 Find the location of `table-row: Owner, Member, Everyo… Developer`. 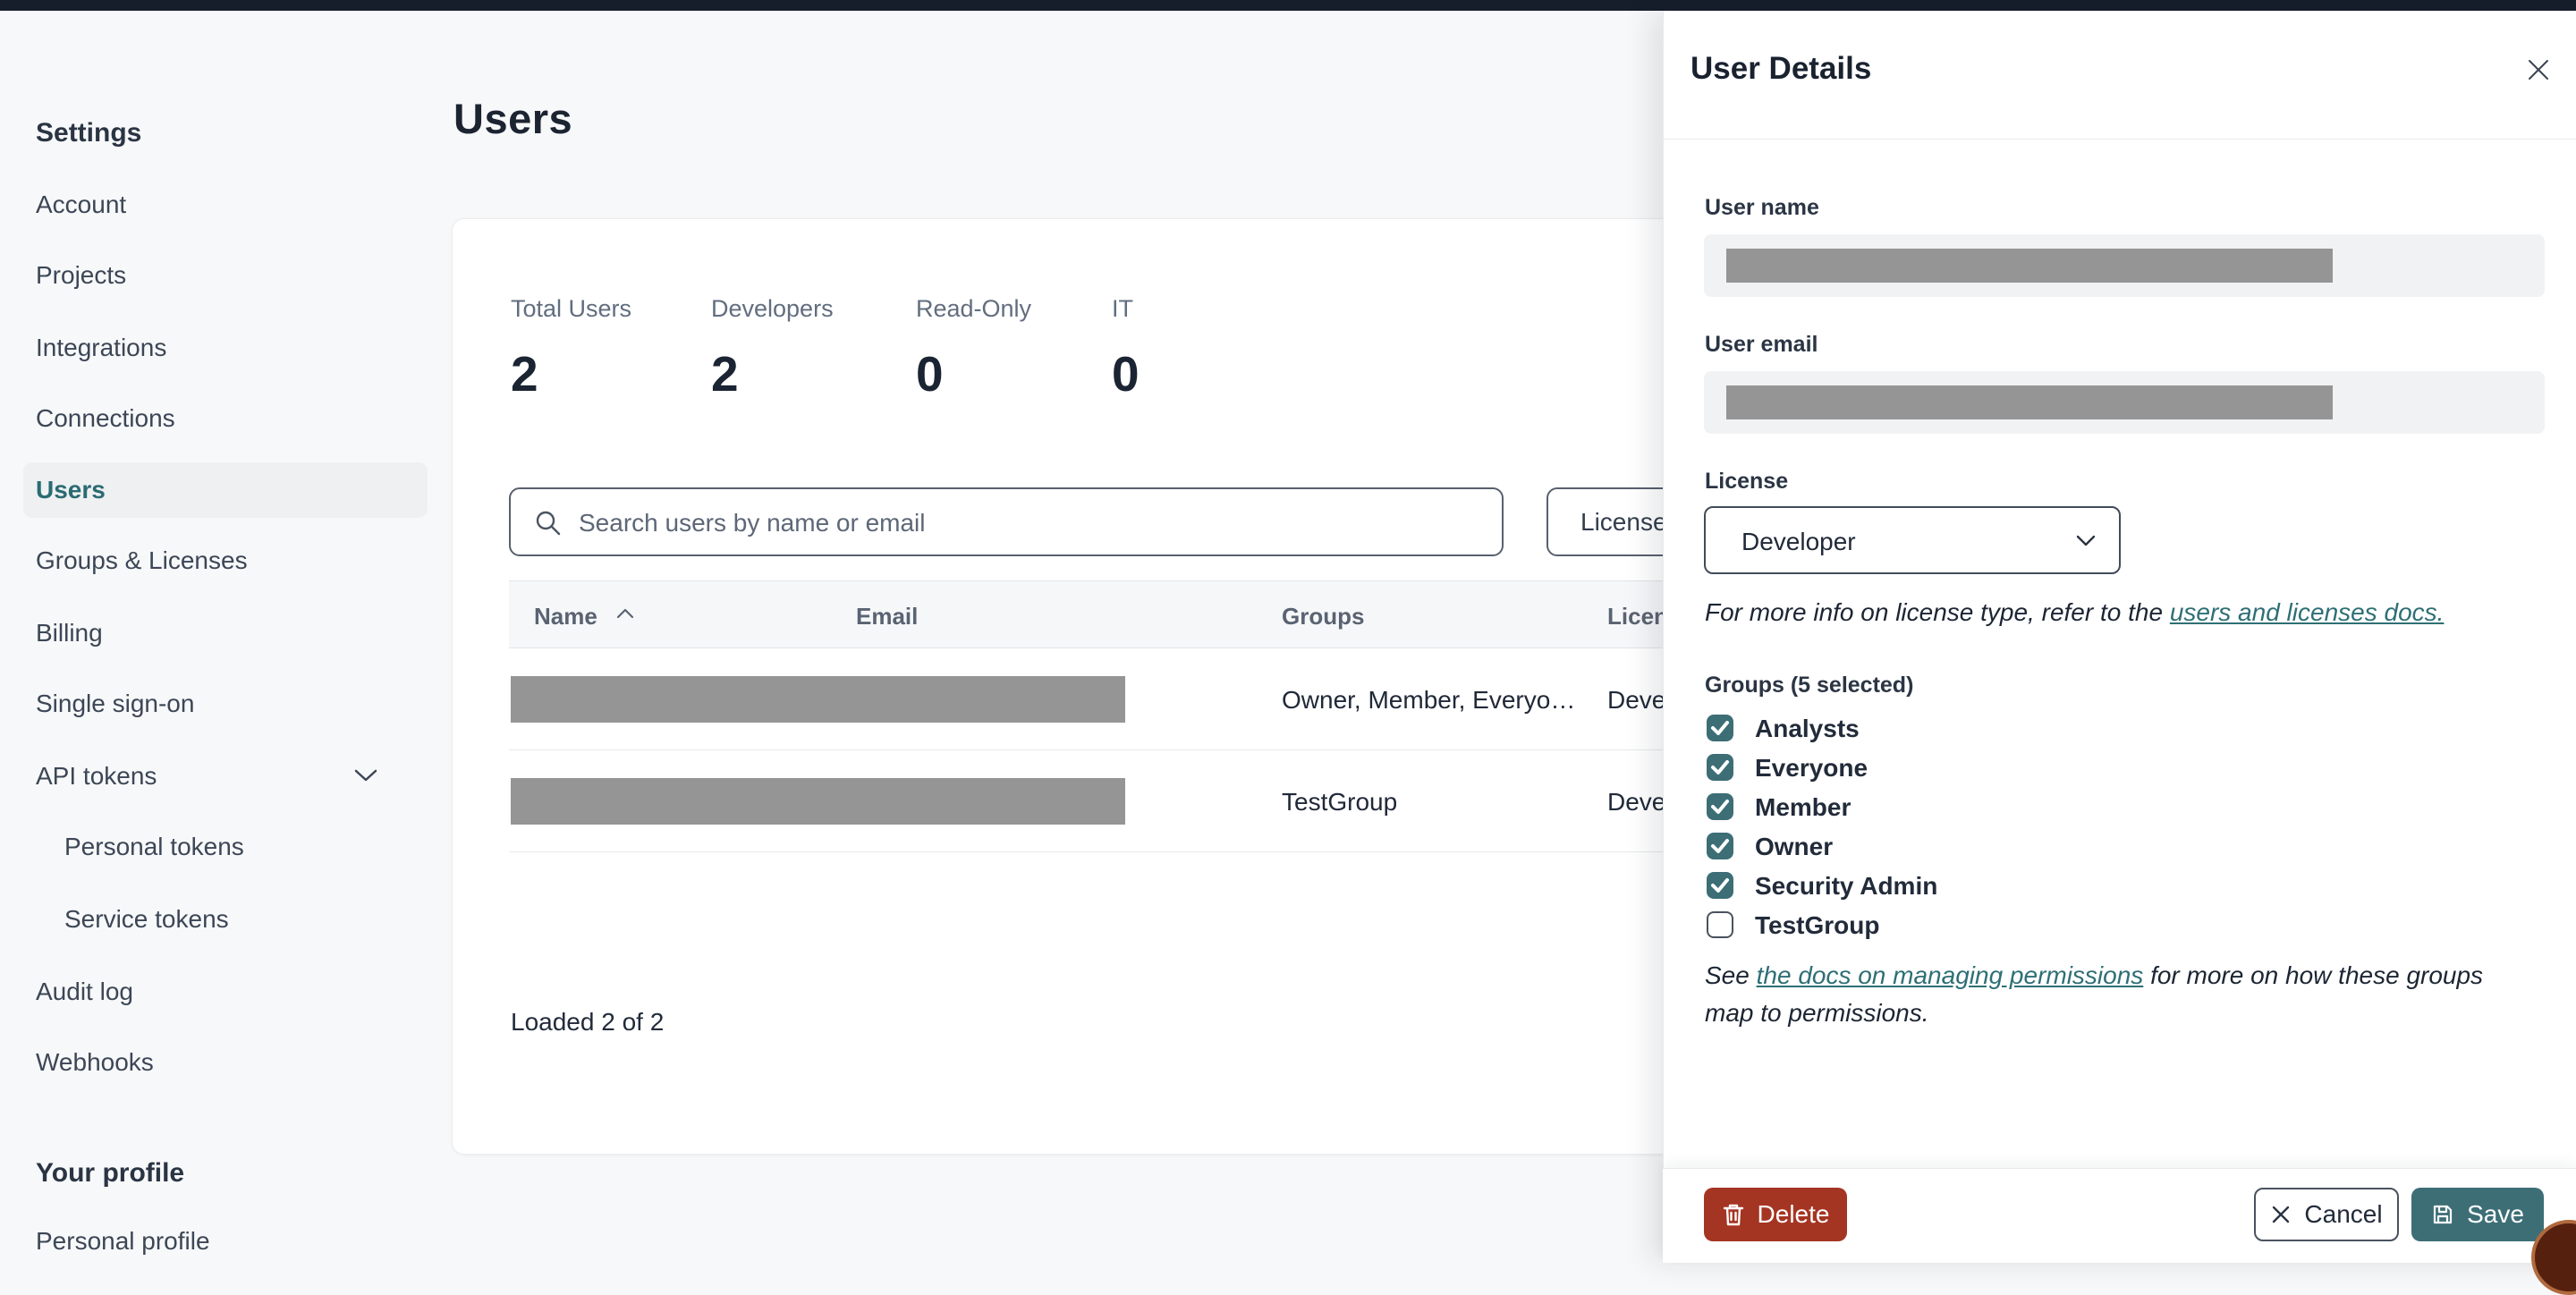

table-row: Owner, Member, Everyo… Developer is located at coordinates (1160, 699).